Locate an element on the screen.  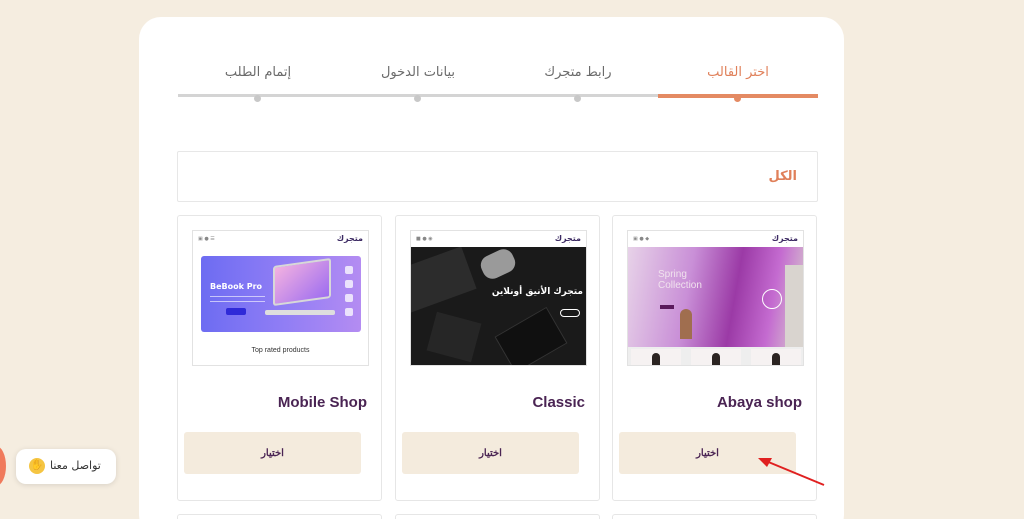
preview-hero-banner: متجرك الأنيق أونلاين is located at coordinates (498, 306).